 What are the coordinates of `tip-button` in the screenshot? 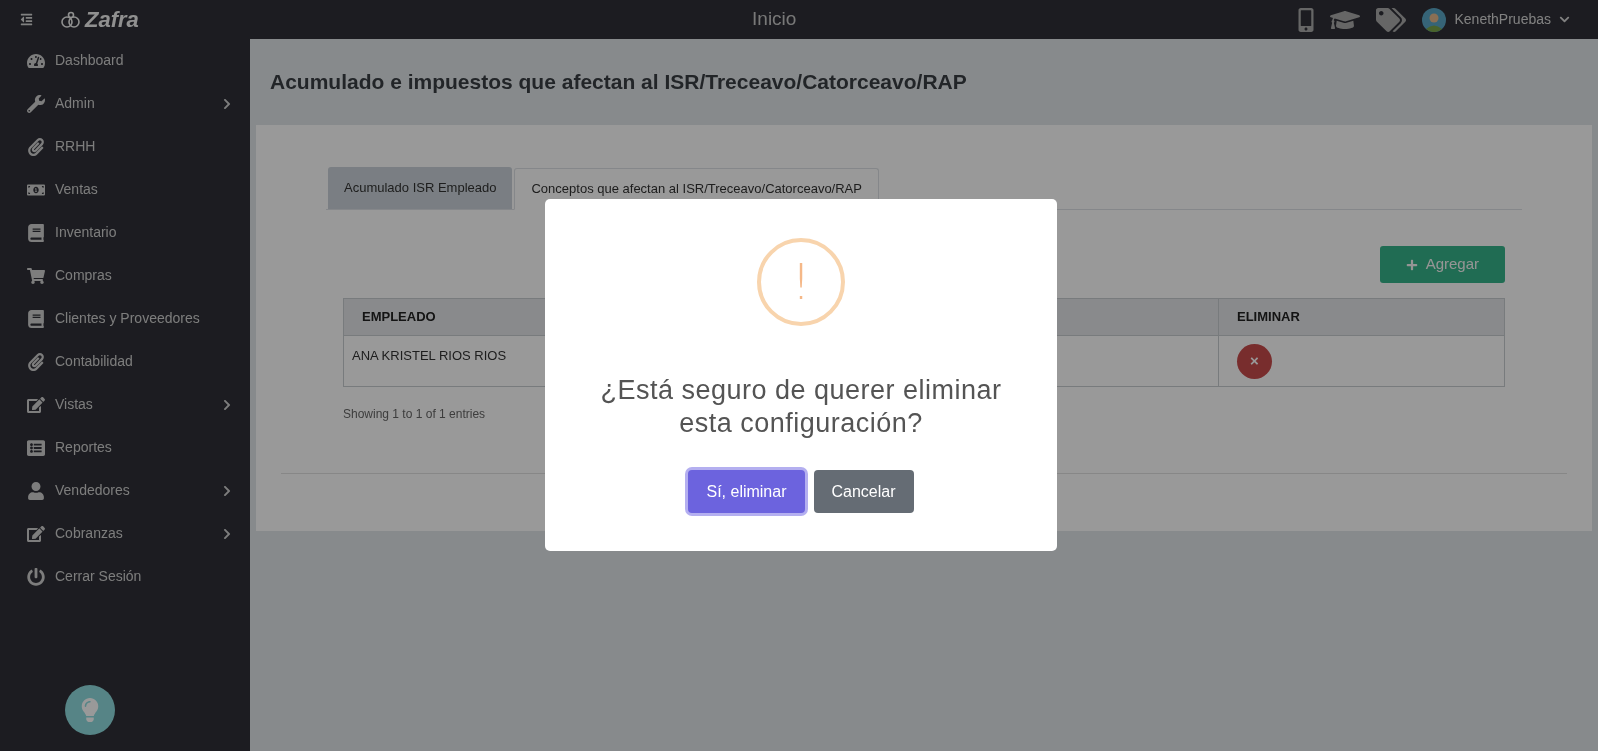 It's located at (90, 710).